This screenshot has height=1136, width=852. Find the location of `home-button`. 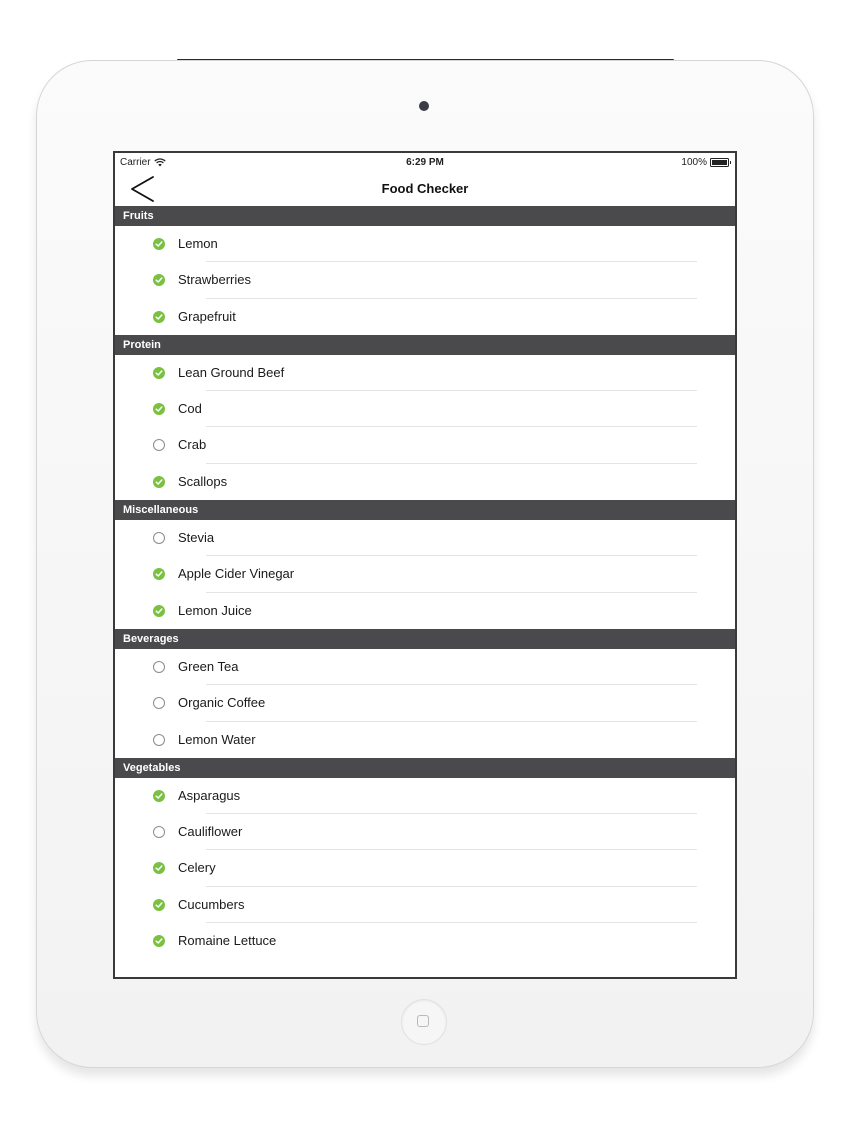

home-button is located at coordinates (424, 1022).